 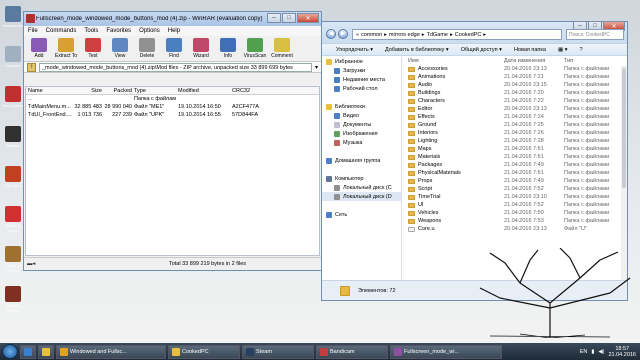 What do you see at coordinates (361, 88) in the screenshot?
I see `nav-item: Рабочий стол` at bounding box center [361, 88].